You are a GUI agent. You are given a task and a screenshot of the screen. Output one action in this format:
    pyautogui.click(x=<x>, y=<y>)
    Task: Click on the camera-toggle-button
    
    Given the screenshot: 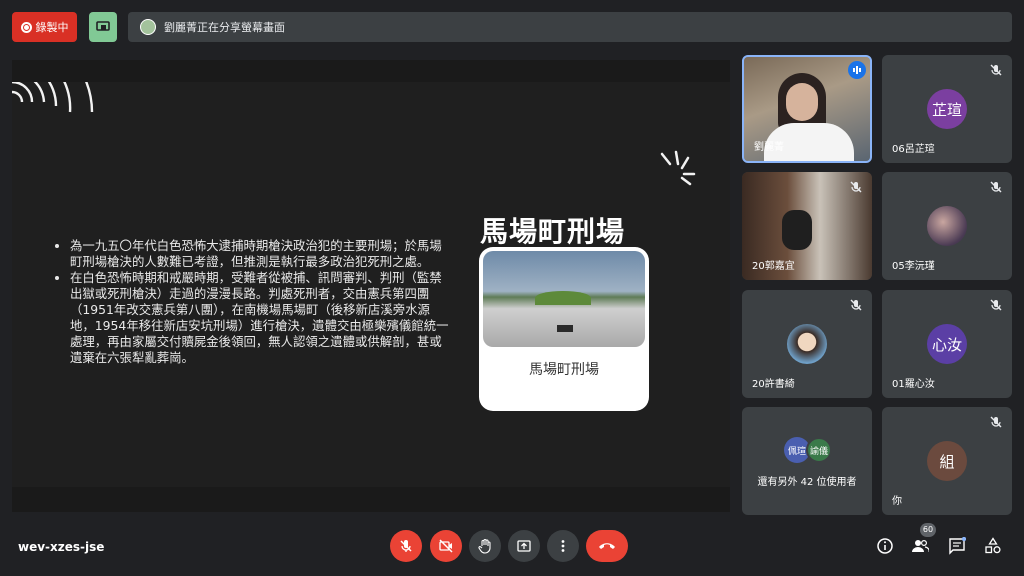 What is the action you would take?
    pyautogui.click(x=446, y=546)
    